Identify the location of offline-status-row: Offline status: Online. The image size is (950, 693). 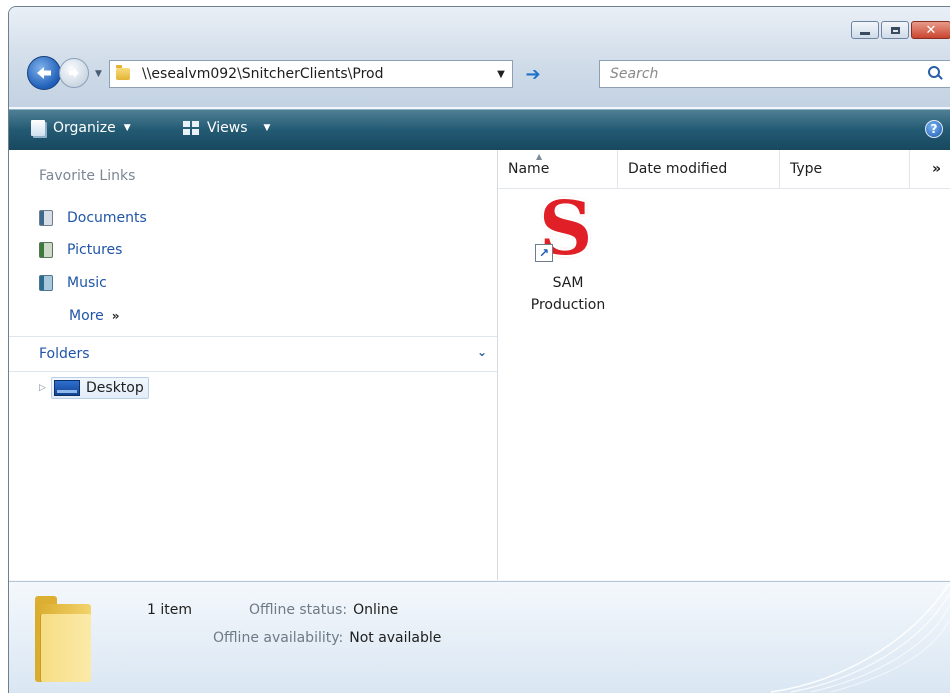
(323, 610).